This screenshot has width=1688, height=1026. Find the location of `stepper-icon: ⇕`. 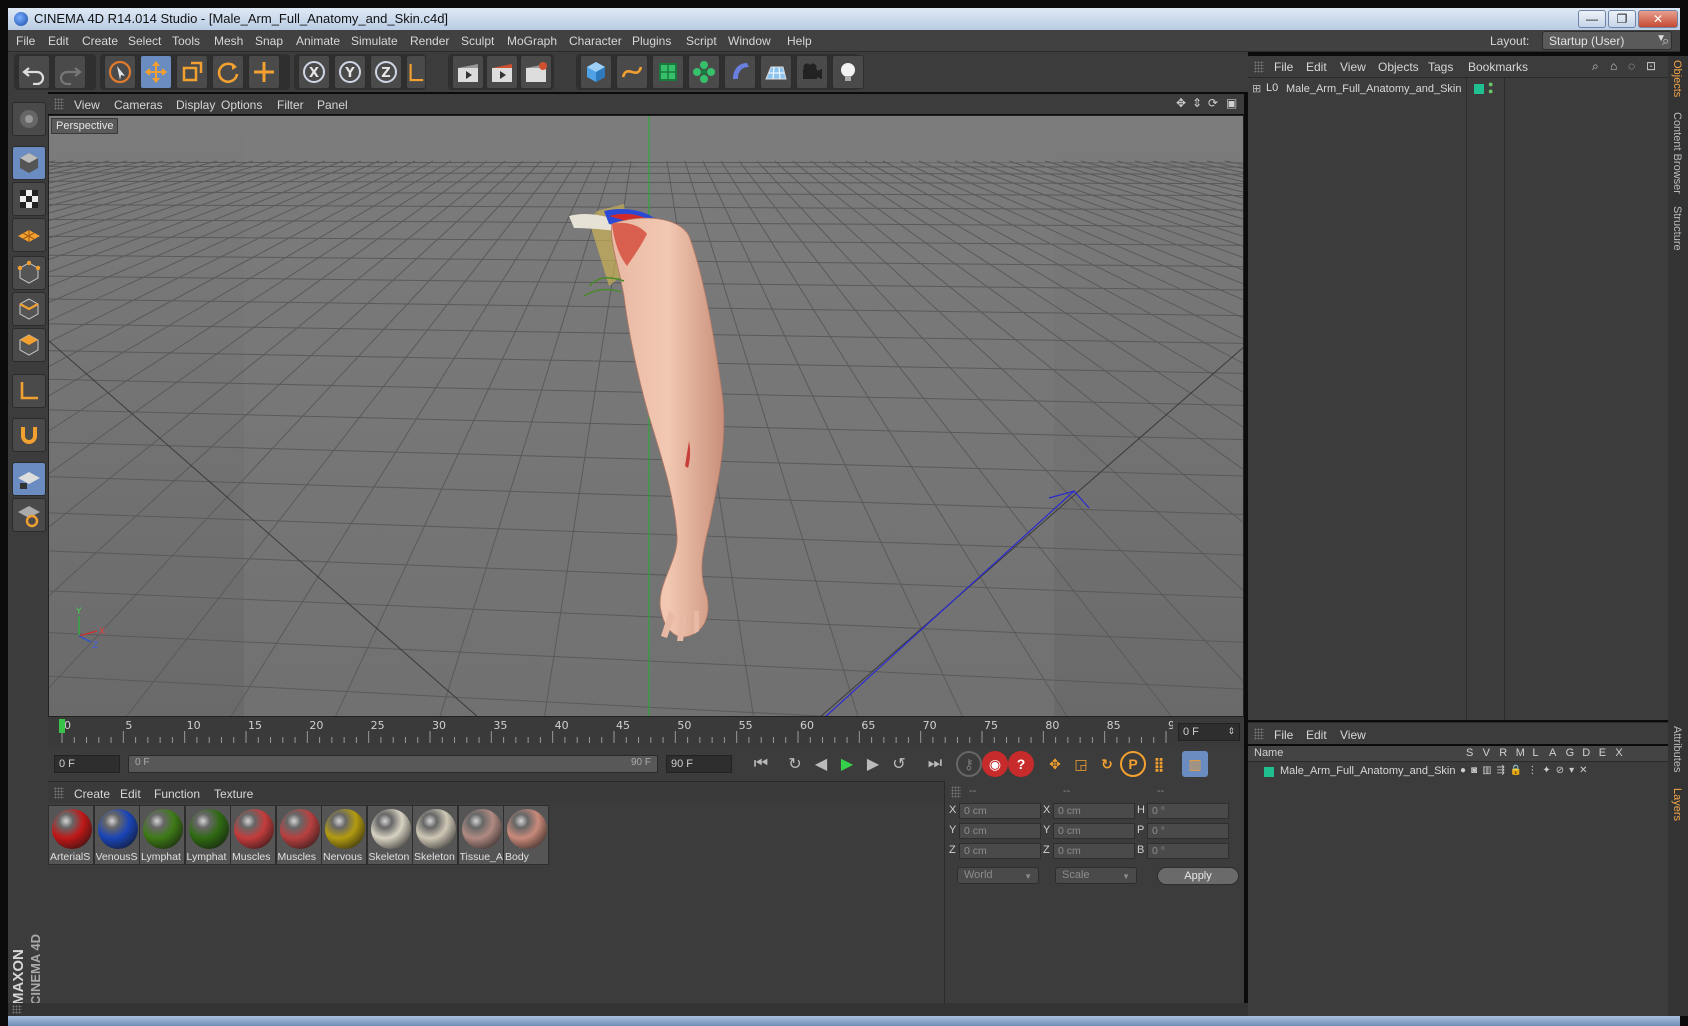

stepper-icon: ⇕ is located at coordinates (1231, 731).